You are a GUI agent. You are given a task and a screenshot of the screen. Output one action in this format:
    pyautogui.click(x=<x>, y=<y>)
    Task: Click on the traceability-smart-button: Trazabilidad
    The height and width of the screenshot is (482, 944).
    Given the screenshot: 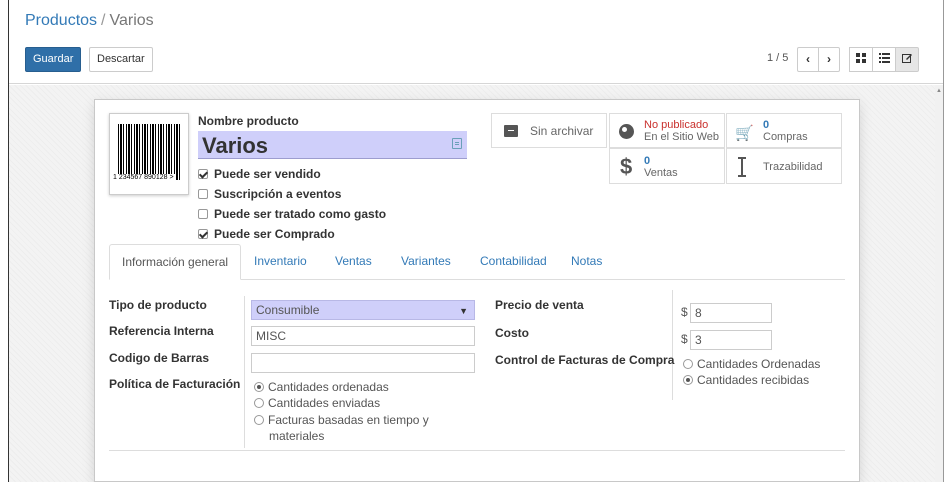 What is the action you would take?
    pyautogui.click(x=784, y=166)
    